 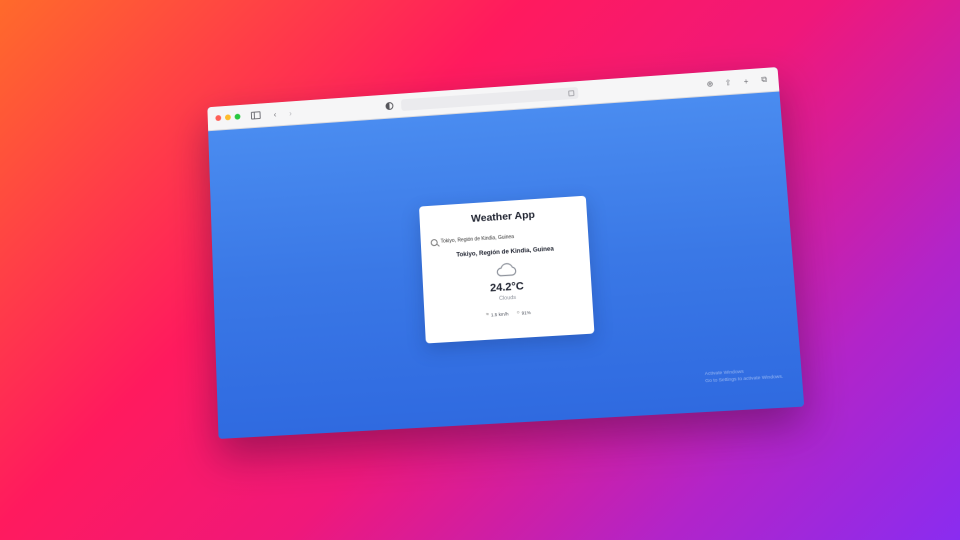 I want to click on cloud-icon, so click(x=506, y=269).